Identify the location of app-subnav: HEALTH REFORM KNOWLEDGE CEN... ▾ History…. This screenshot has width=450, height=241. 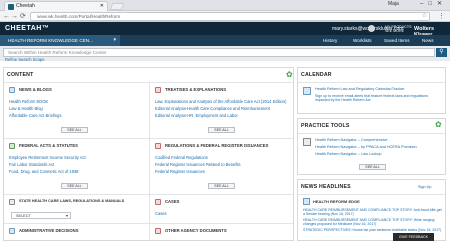
(225, 40).